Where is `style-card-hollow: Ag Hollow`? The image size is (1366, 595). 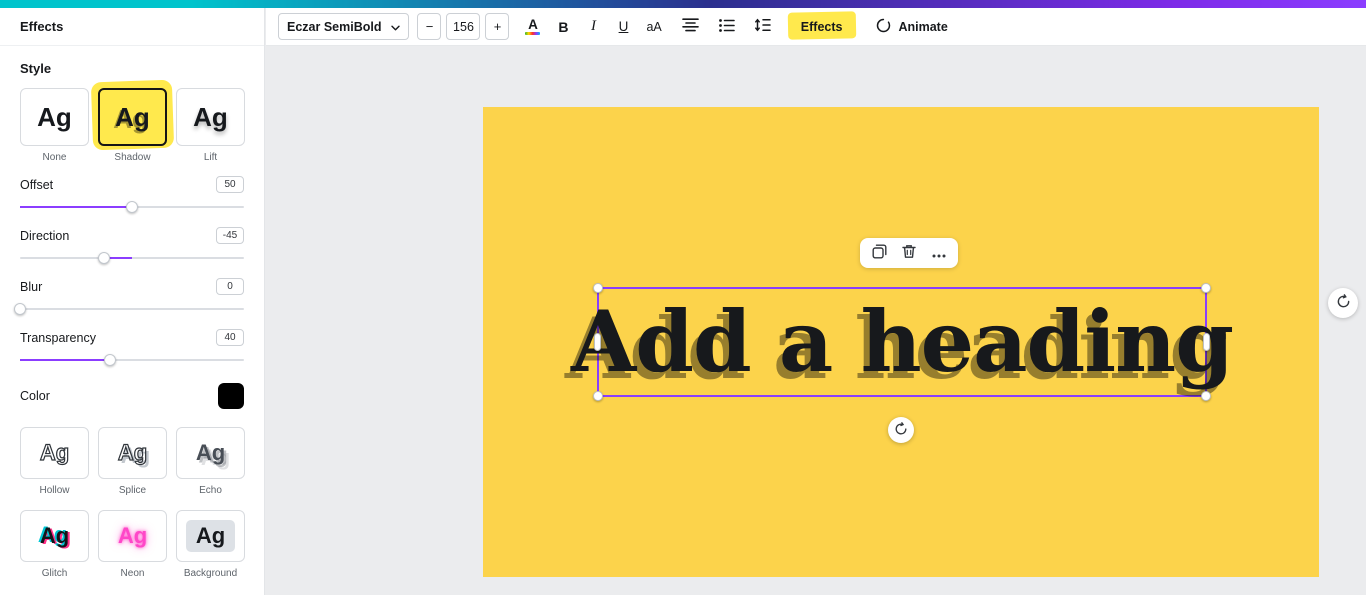
style-card-hollow: Ag Hollow is located at coordinates (54, 461).